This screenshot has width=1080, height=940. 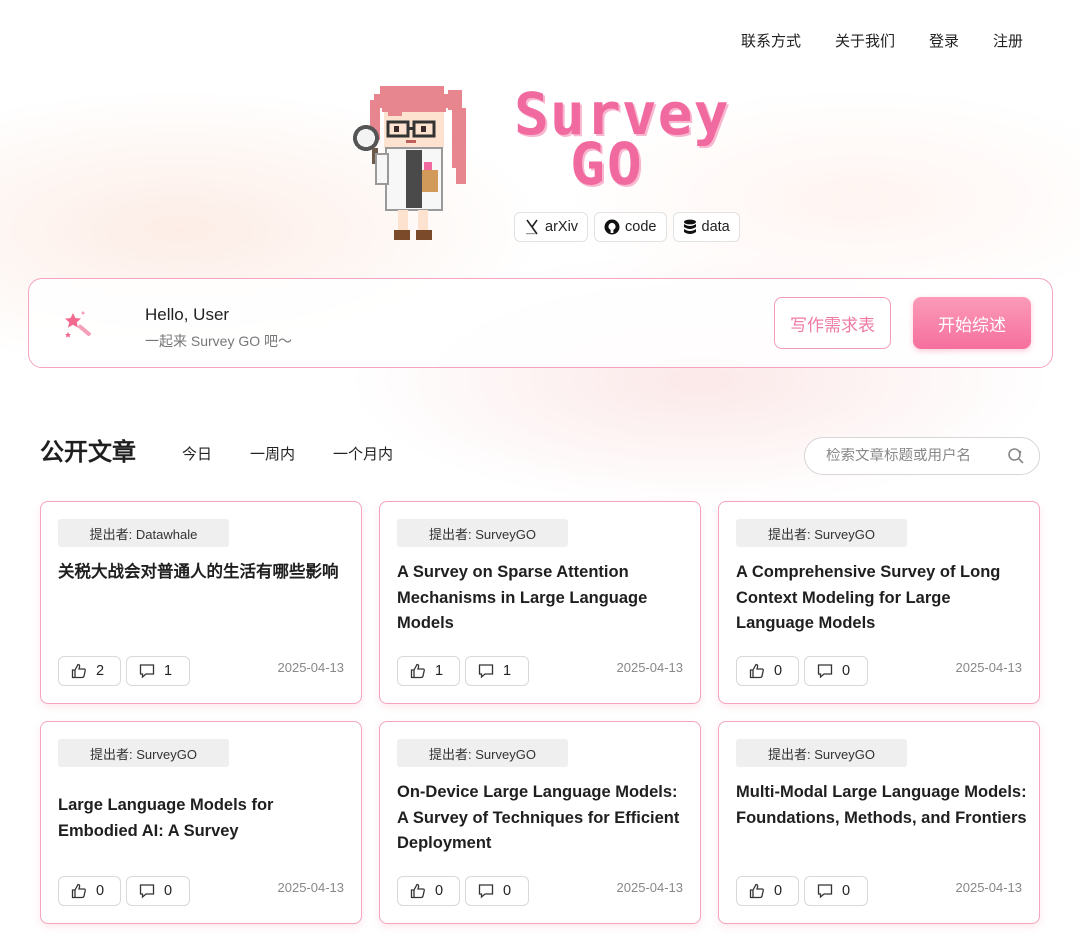 I want to click on arxiv-label: arXiv, so click(x=562, y=227).